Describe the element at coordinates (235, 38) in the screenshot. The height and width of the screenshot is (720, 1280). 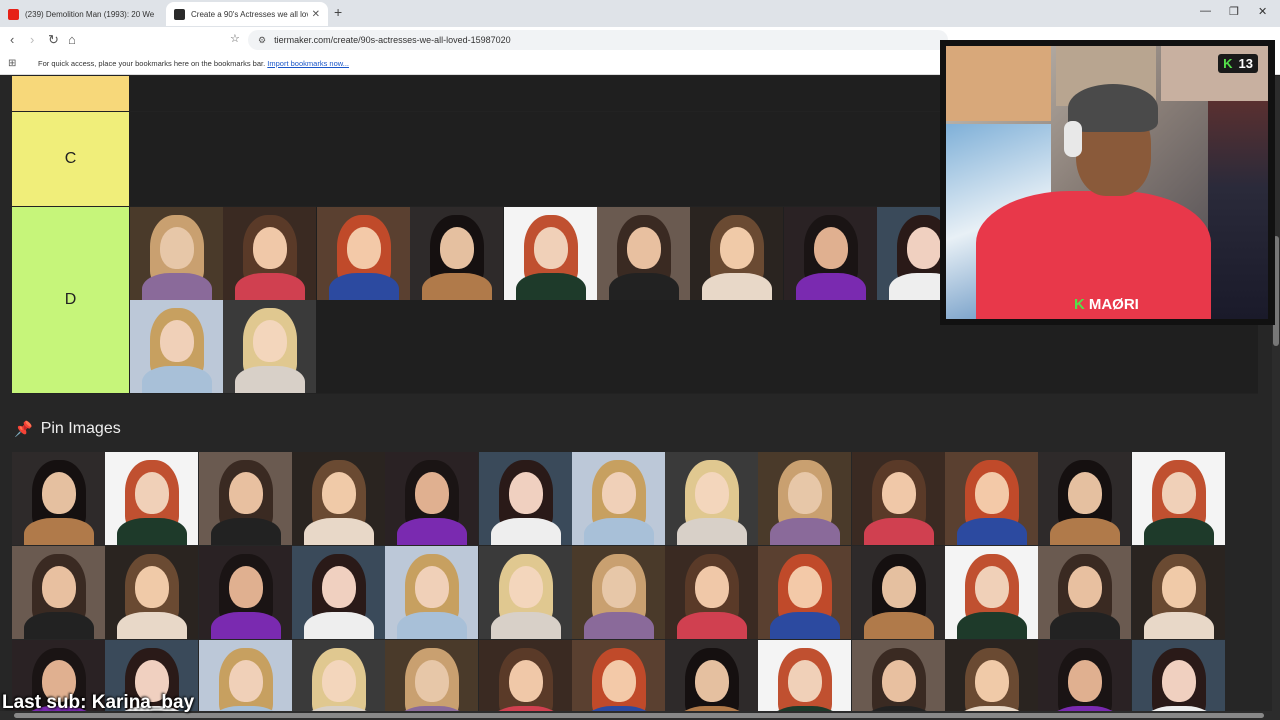
I see `bookmark-icon: ☆` at that location.